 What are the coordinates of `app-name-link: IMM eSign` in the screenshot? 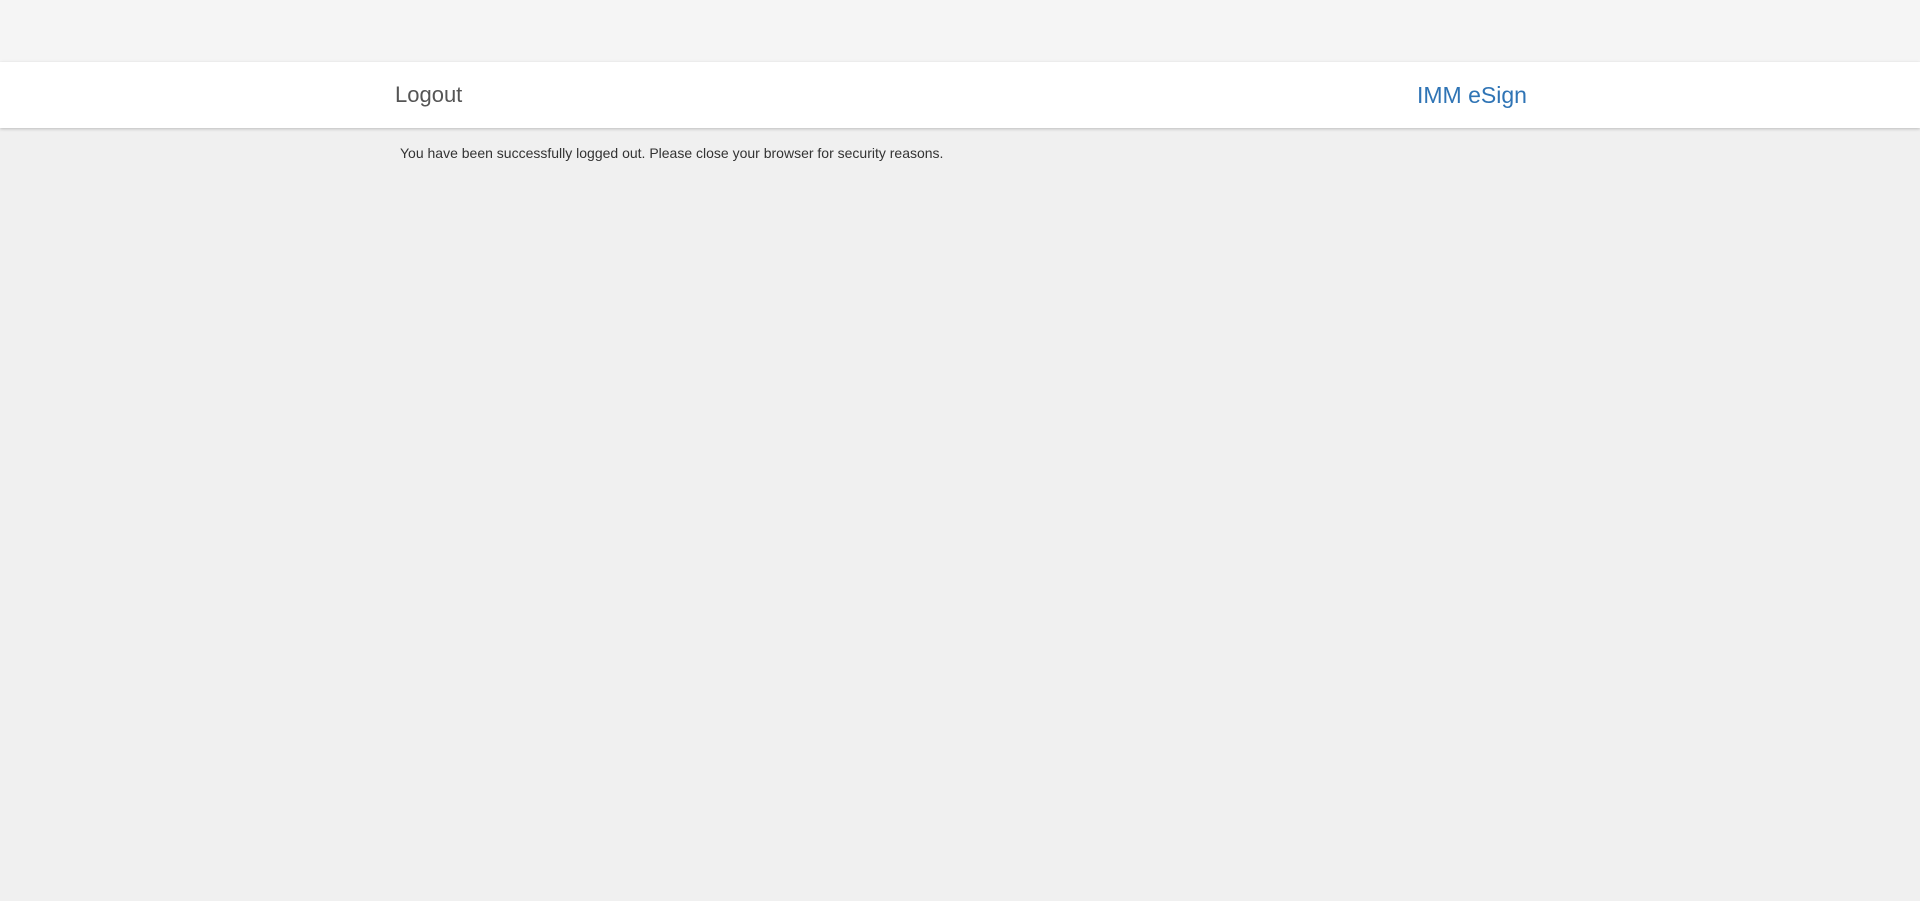 It's located at (1472, 95).